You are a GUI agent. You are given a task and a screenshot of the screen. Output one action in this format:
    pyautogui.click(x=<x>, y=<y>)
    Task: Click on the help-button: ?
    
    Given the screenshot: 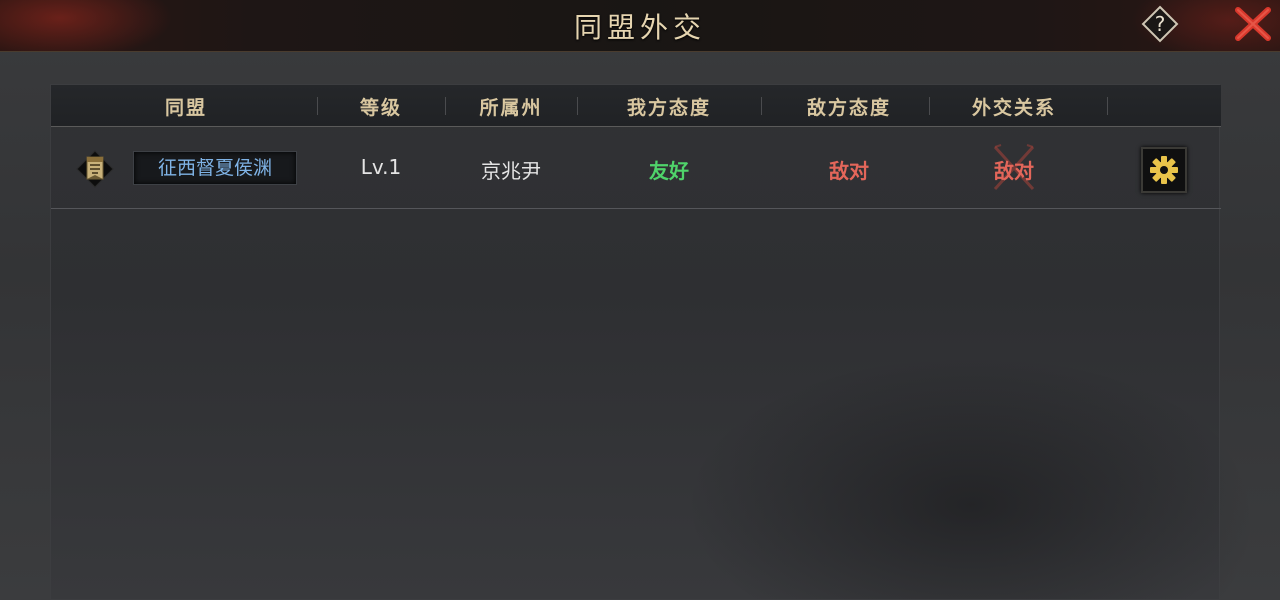 What is the action you would take?
    pyautogui.click(x=1160, y=24)
    